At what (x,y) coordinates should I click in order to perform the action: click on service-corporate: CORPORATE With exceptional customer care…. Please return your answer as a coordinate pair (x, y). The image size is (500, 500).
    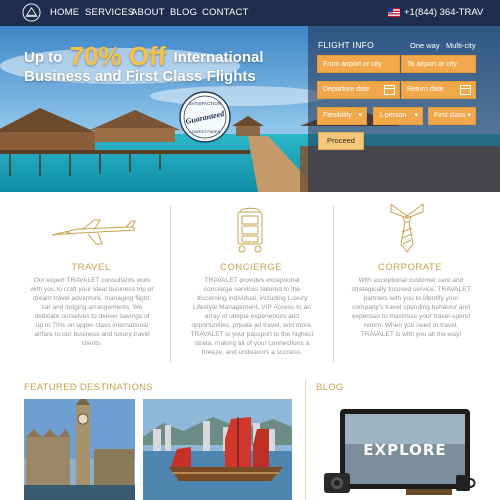
    Looking at the image, I should click on (410, 280).